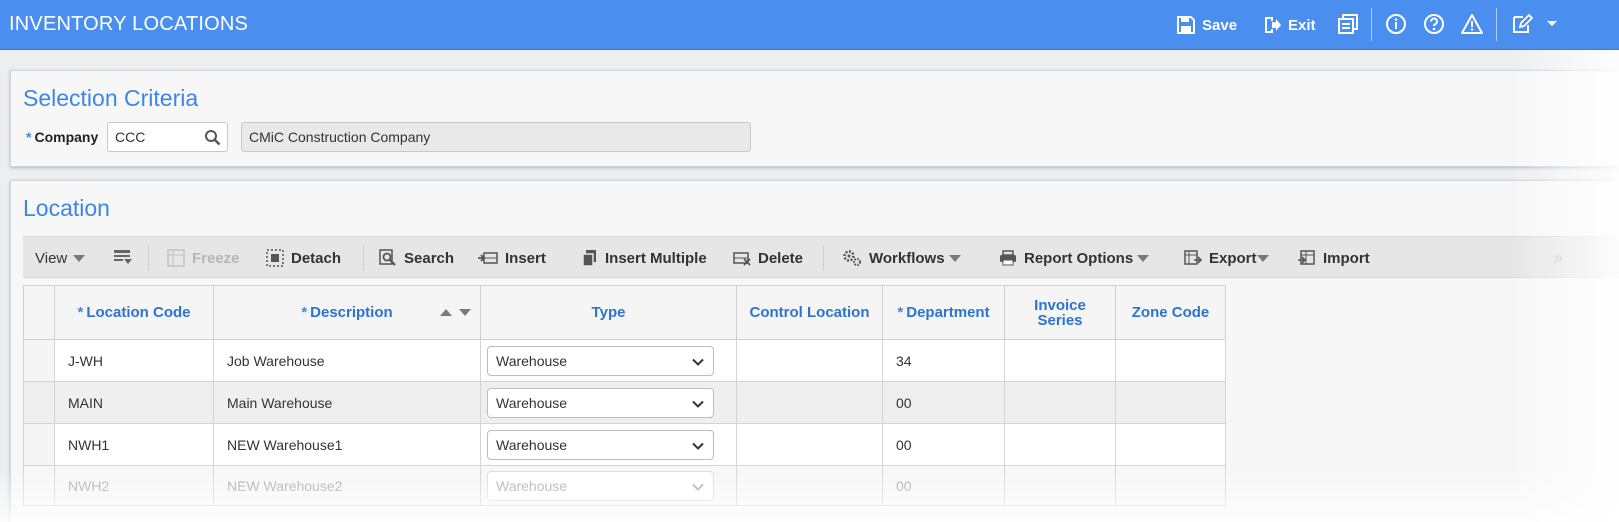 Image resolution: width=1619 pixels, height=522 pixels. What do you see at coordinates (1472, 24) in the screenshot?
I see `warning-icon` at bounding box center [1472, 24].